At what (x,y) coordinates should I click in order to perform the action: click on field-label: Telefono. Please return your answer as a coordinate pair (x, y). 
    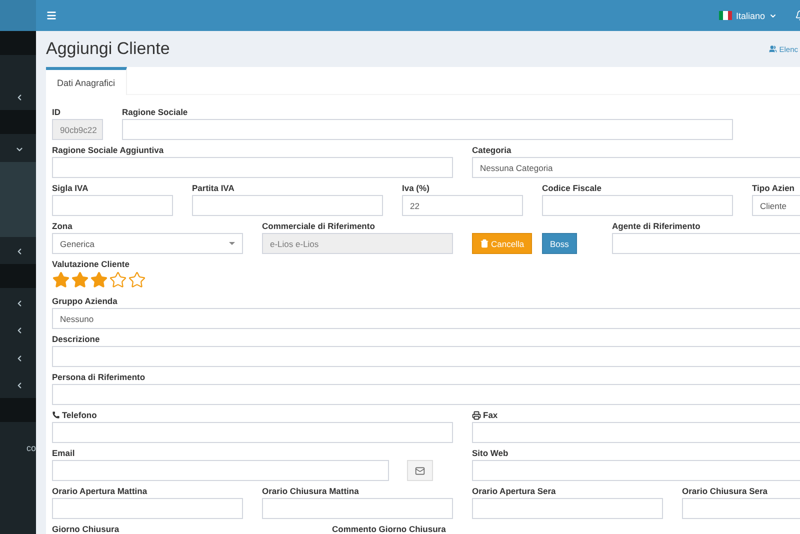
    Looking at the image, I should click on (252, 415).